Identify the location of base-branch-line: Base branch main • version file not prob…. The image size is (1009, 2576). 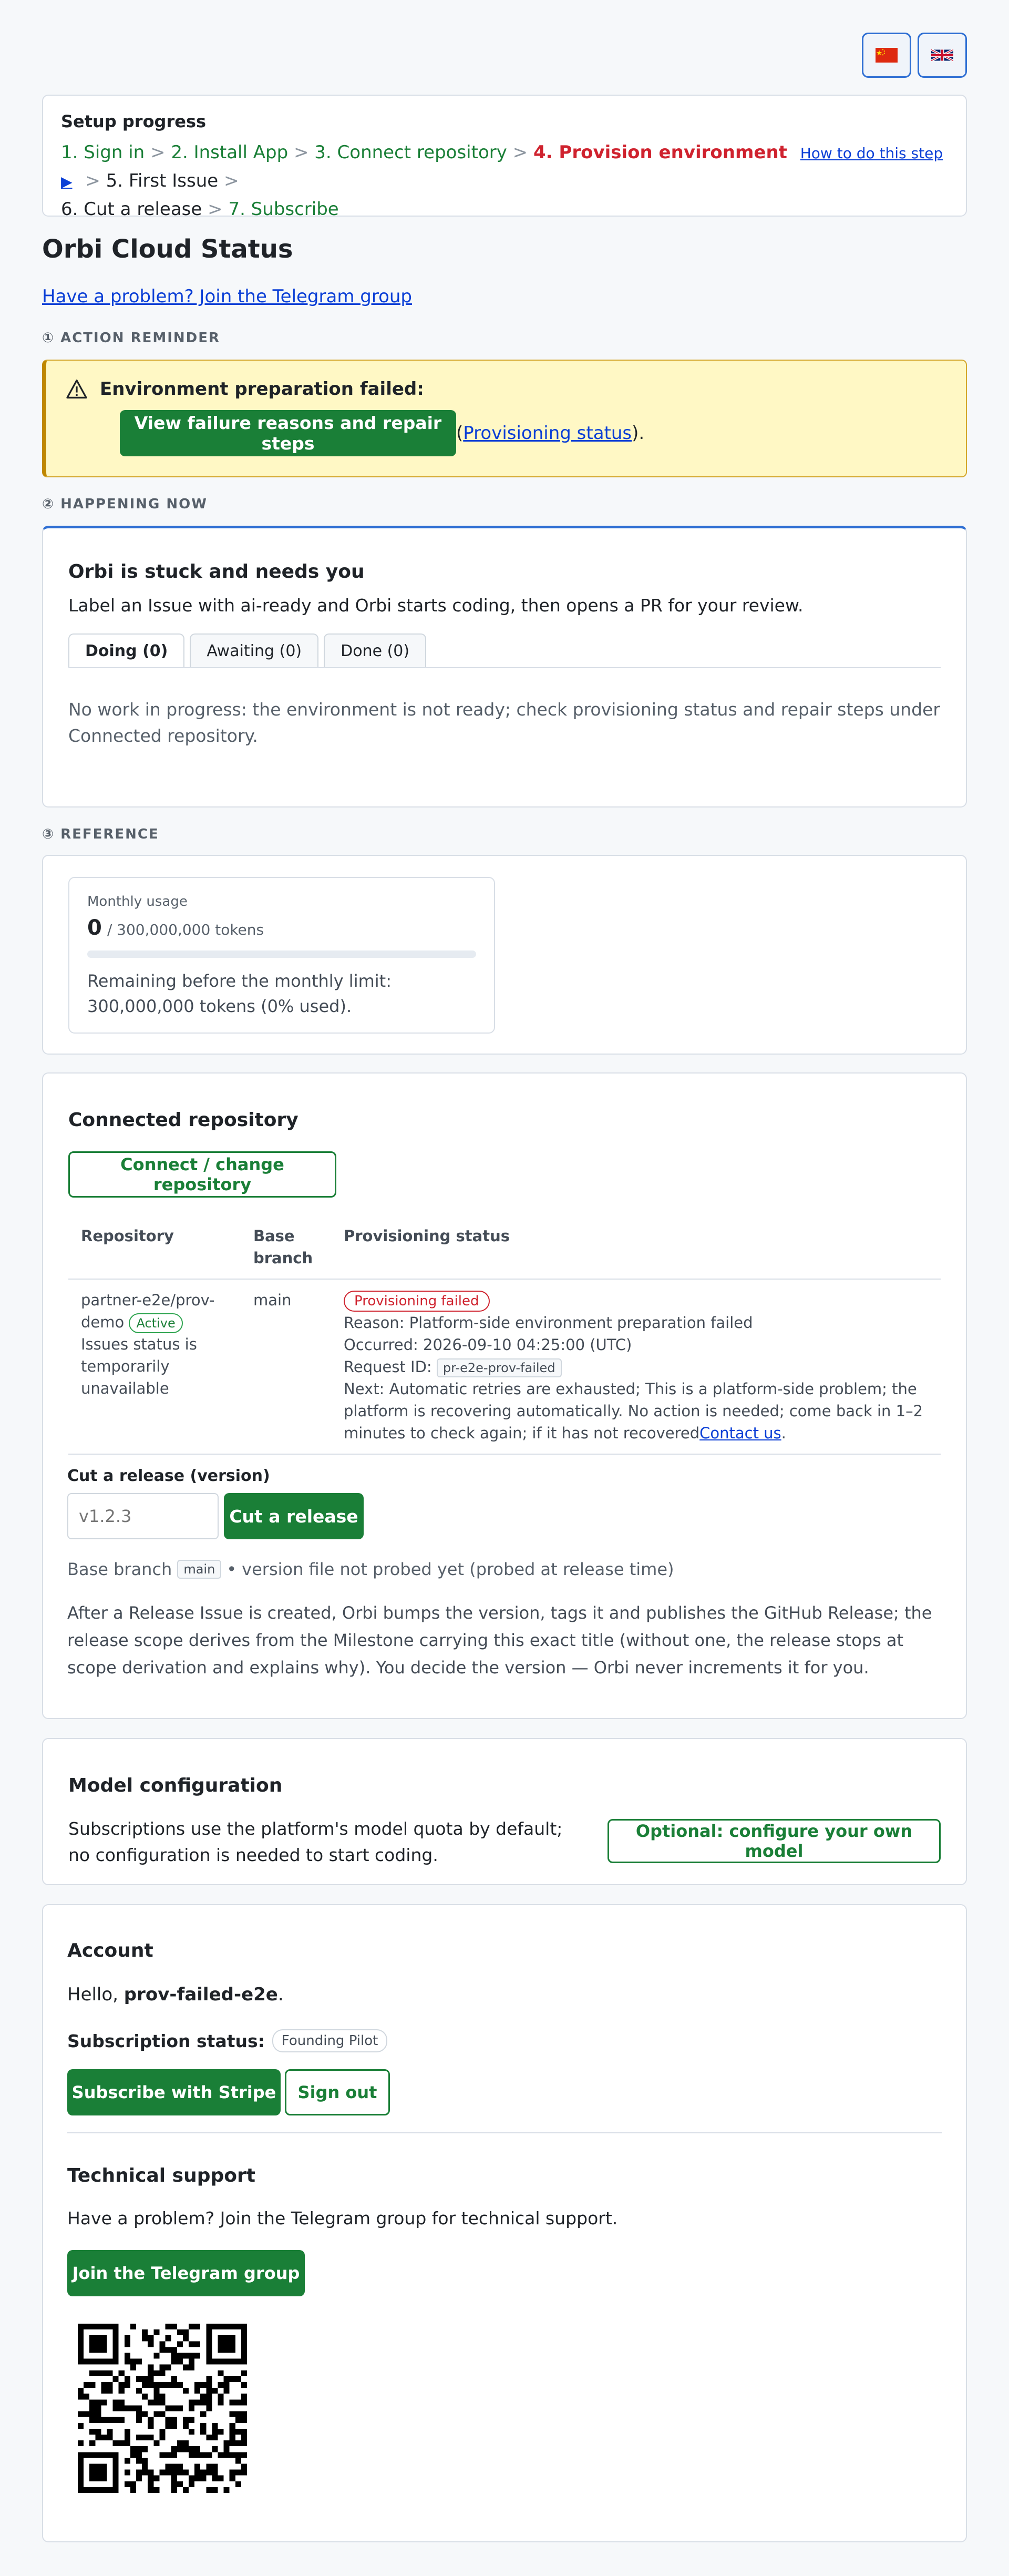
(370, 1569).